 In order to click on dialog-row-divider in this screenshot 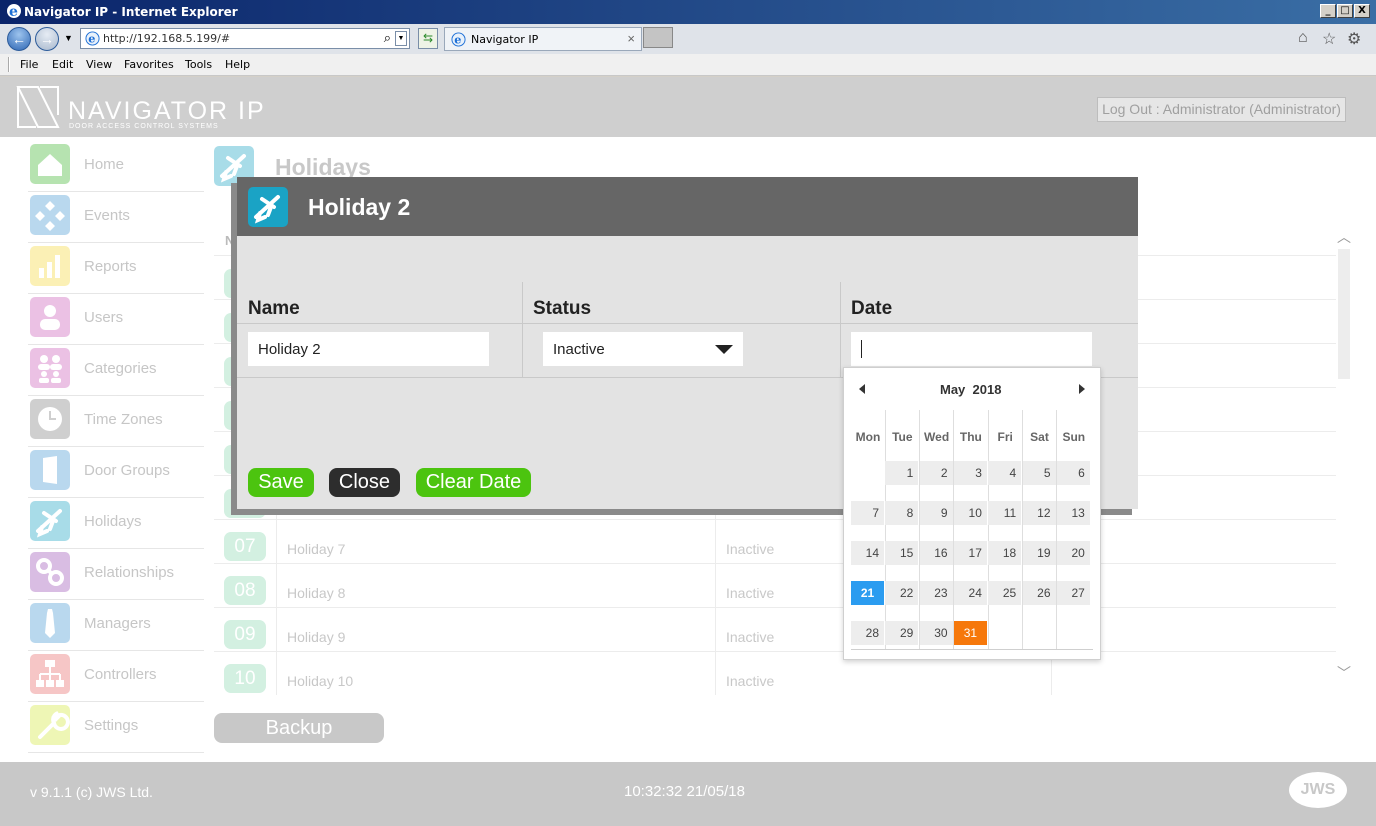, I will do `click(687, 323)`.